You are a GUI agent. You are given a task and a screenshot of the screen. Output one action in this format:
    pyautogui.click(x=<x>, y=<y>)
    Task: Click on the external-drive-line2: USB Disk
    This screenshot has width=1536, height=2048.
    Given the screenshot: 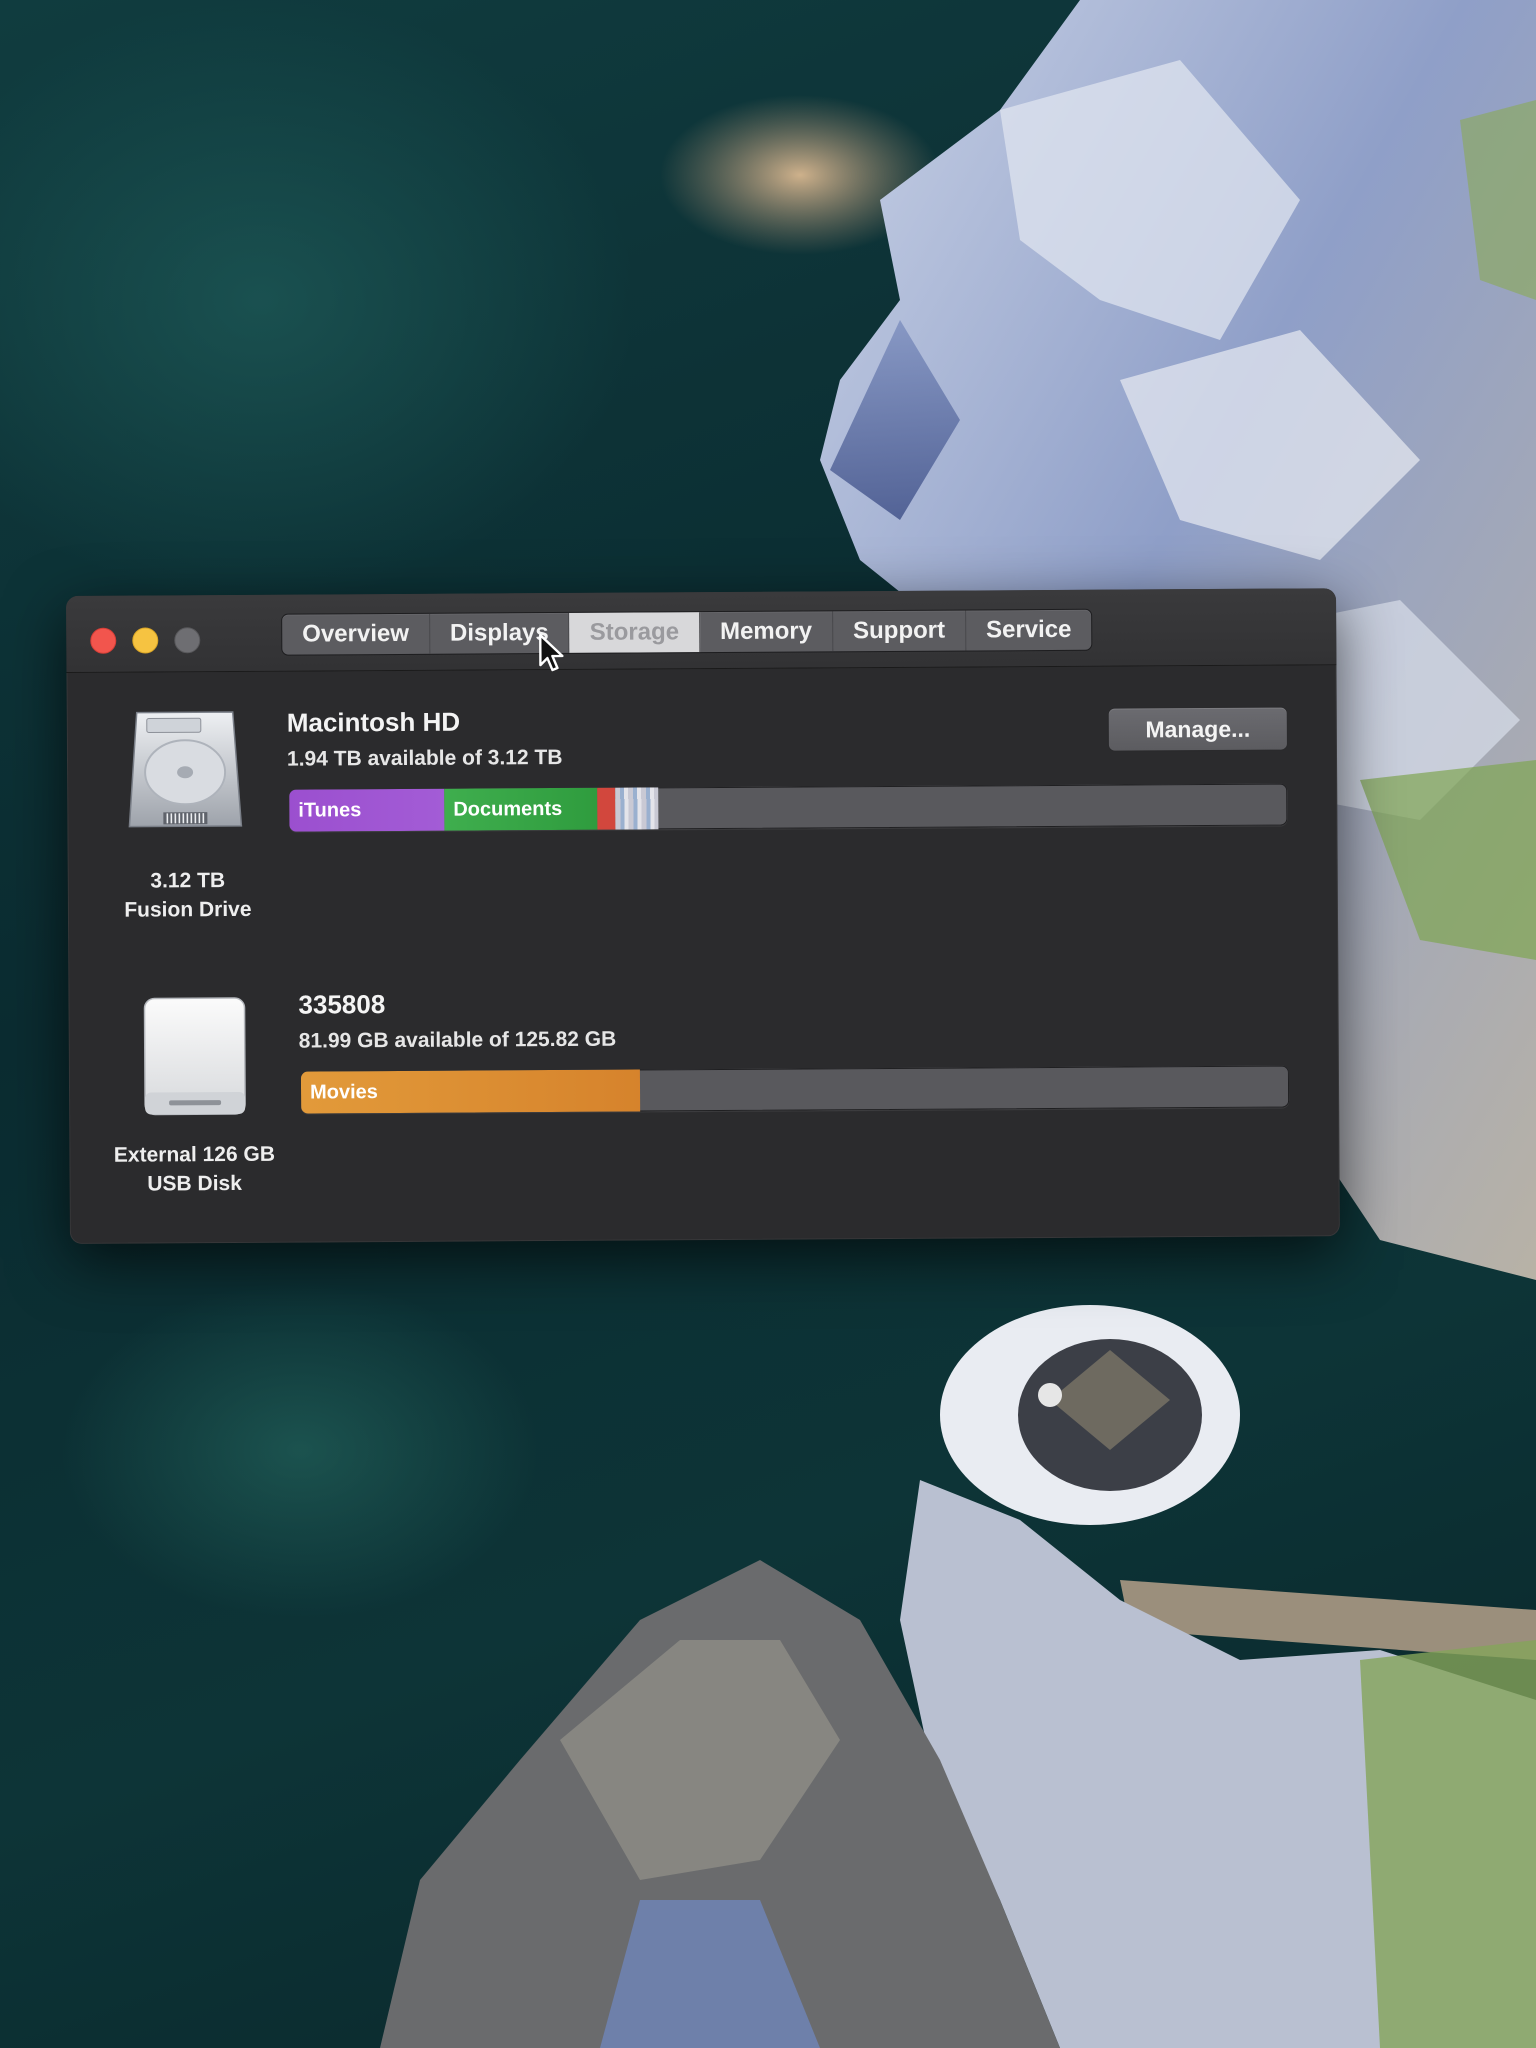 What is the action you would take?
    pyautogui.click(x=194, y=1183)
    